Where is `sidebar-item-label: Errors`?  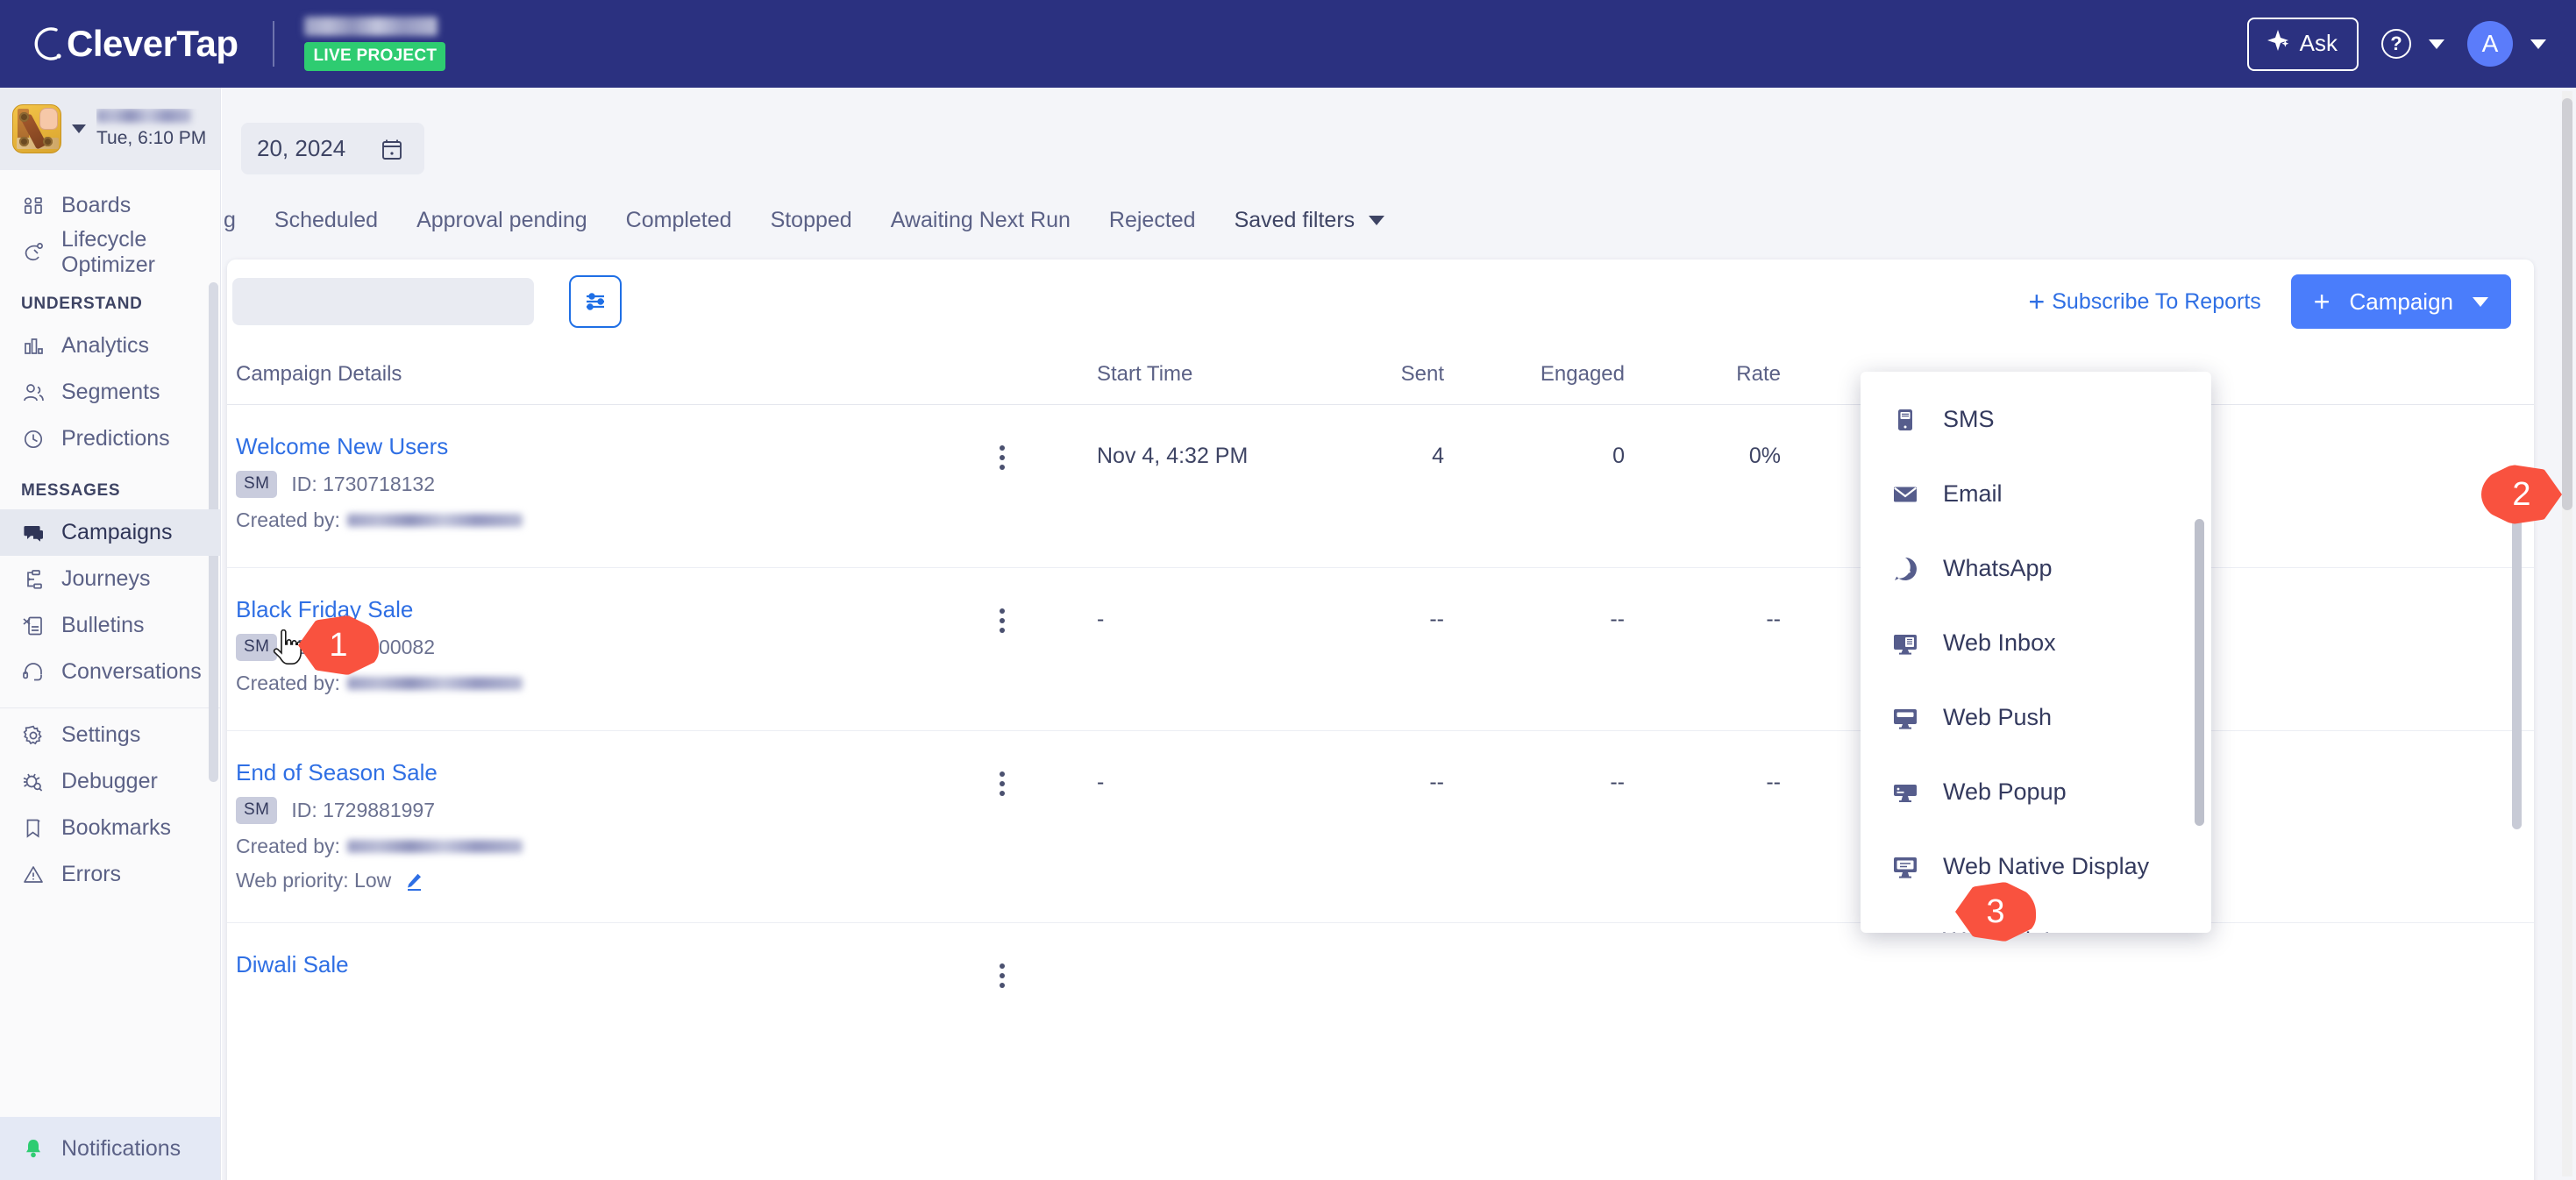 sidebar-item-label: Errors is located at coordinates (91, 874).